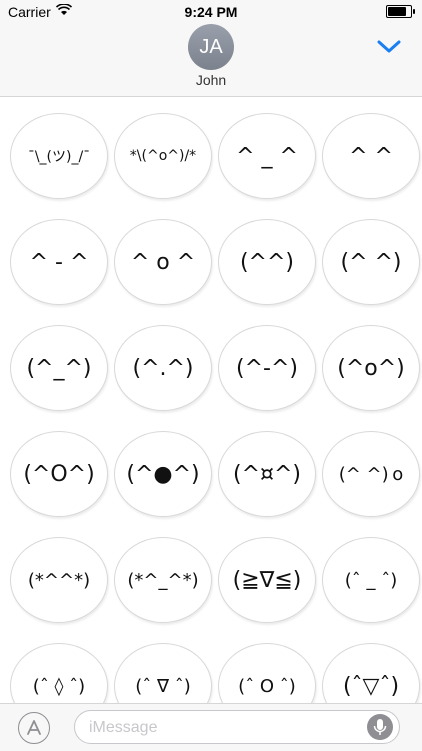 This screenshot has width=422, height=751. What do you see at coordinates (371, 673) in the screenshot?
I see `sticker: (ˆ▽ˆ)` at bounding box center [371, 673].